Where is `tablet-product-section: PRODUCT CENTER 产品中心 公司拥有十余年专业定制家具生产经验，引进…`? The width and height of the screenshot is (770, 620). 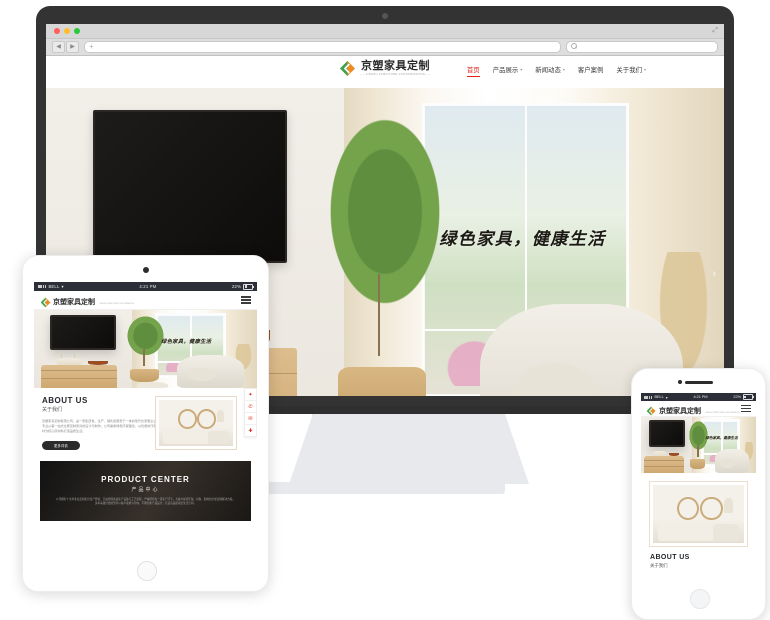 tablet-product-section: PRODUCT CENTER 产品中心 公司拥有十余年专业定制家具生产经验，引进… is located at coordinates (145, 490).